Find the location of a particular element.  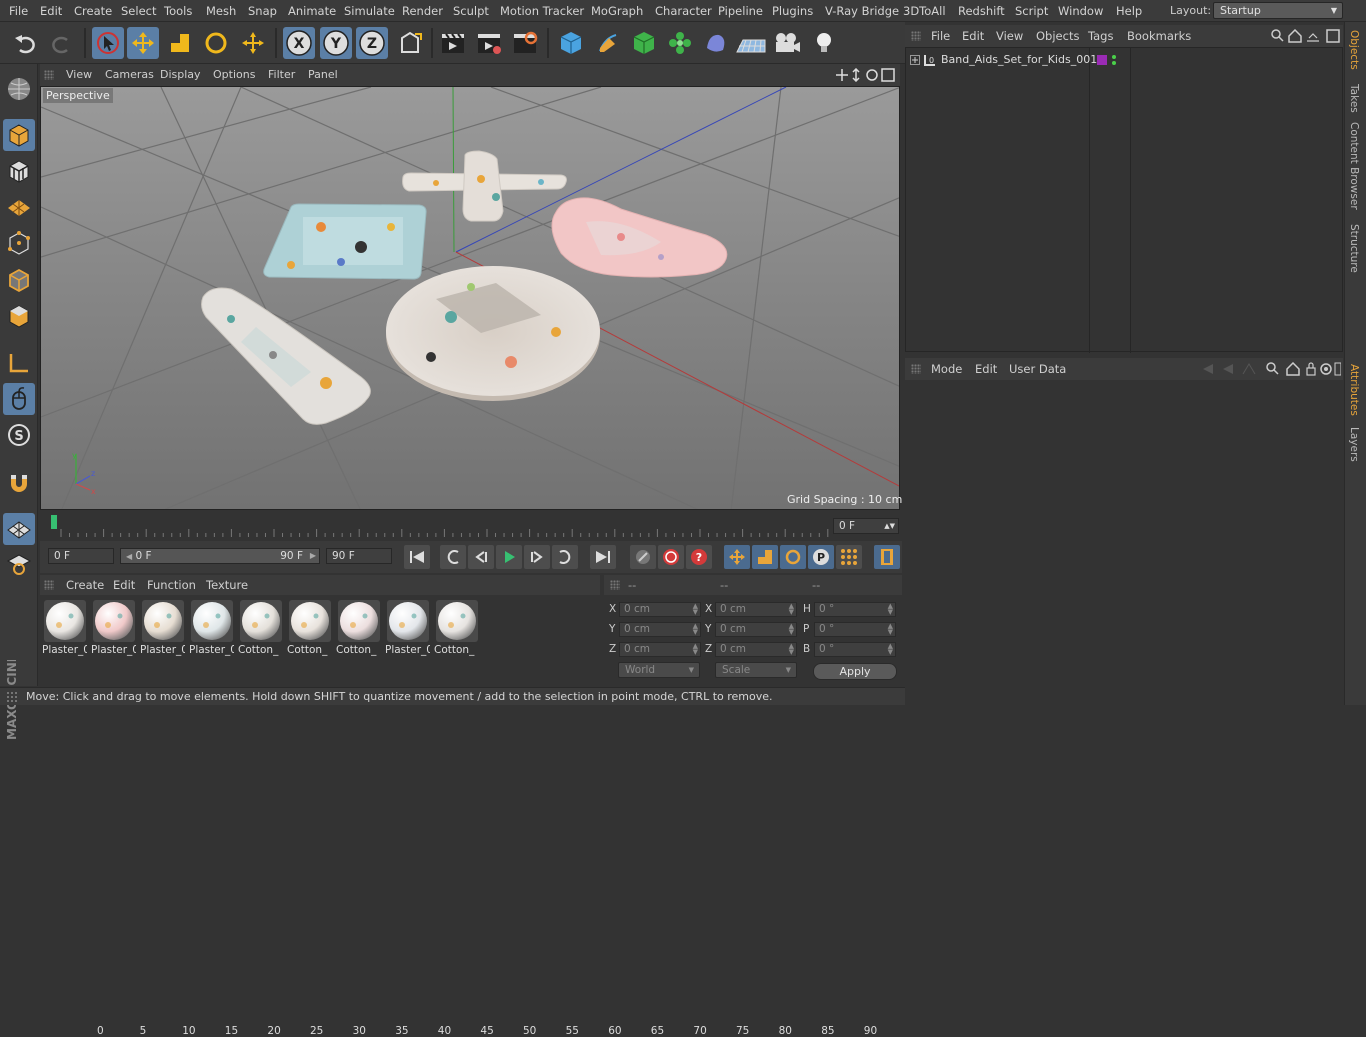

objects-menu-file: File is located at coordinates (940, 36).